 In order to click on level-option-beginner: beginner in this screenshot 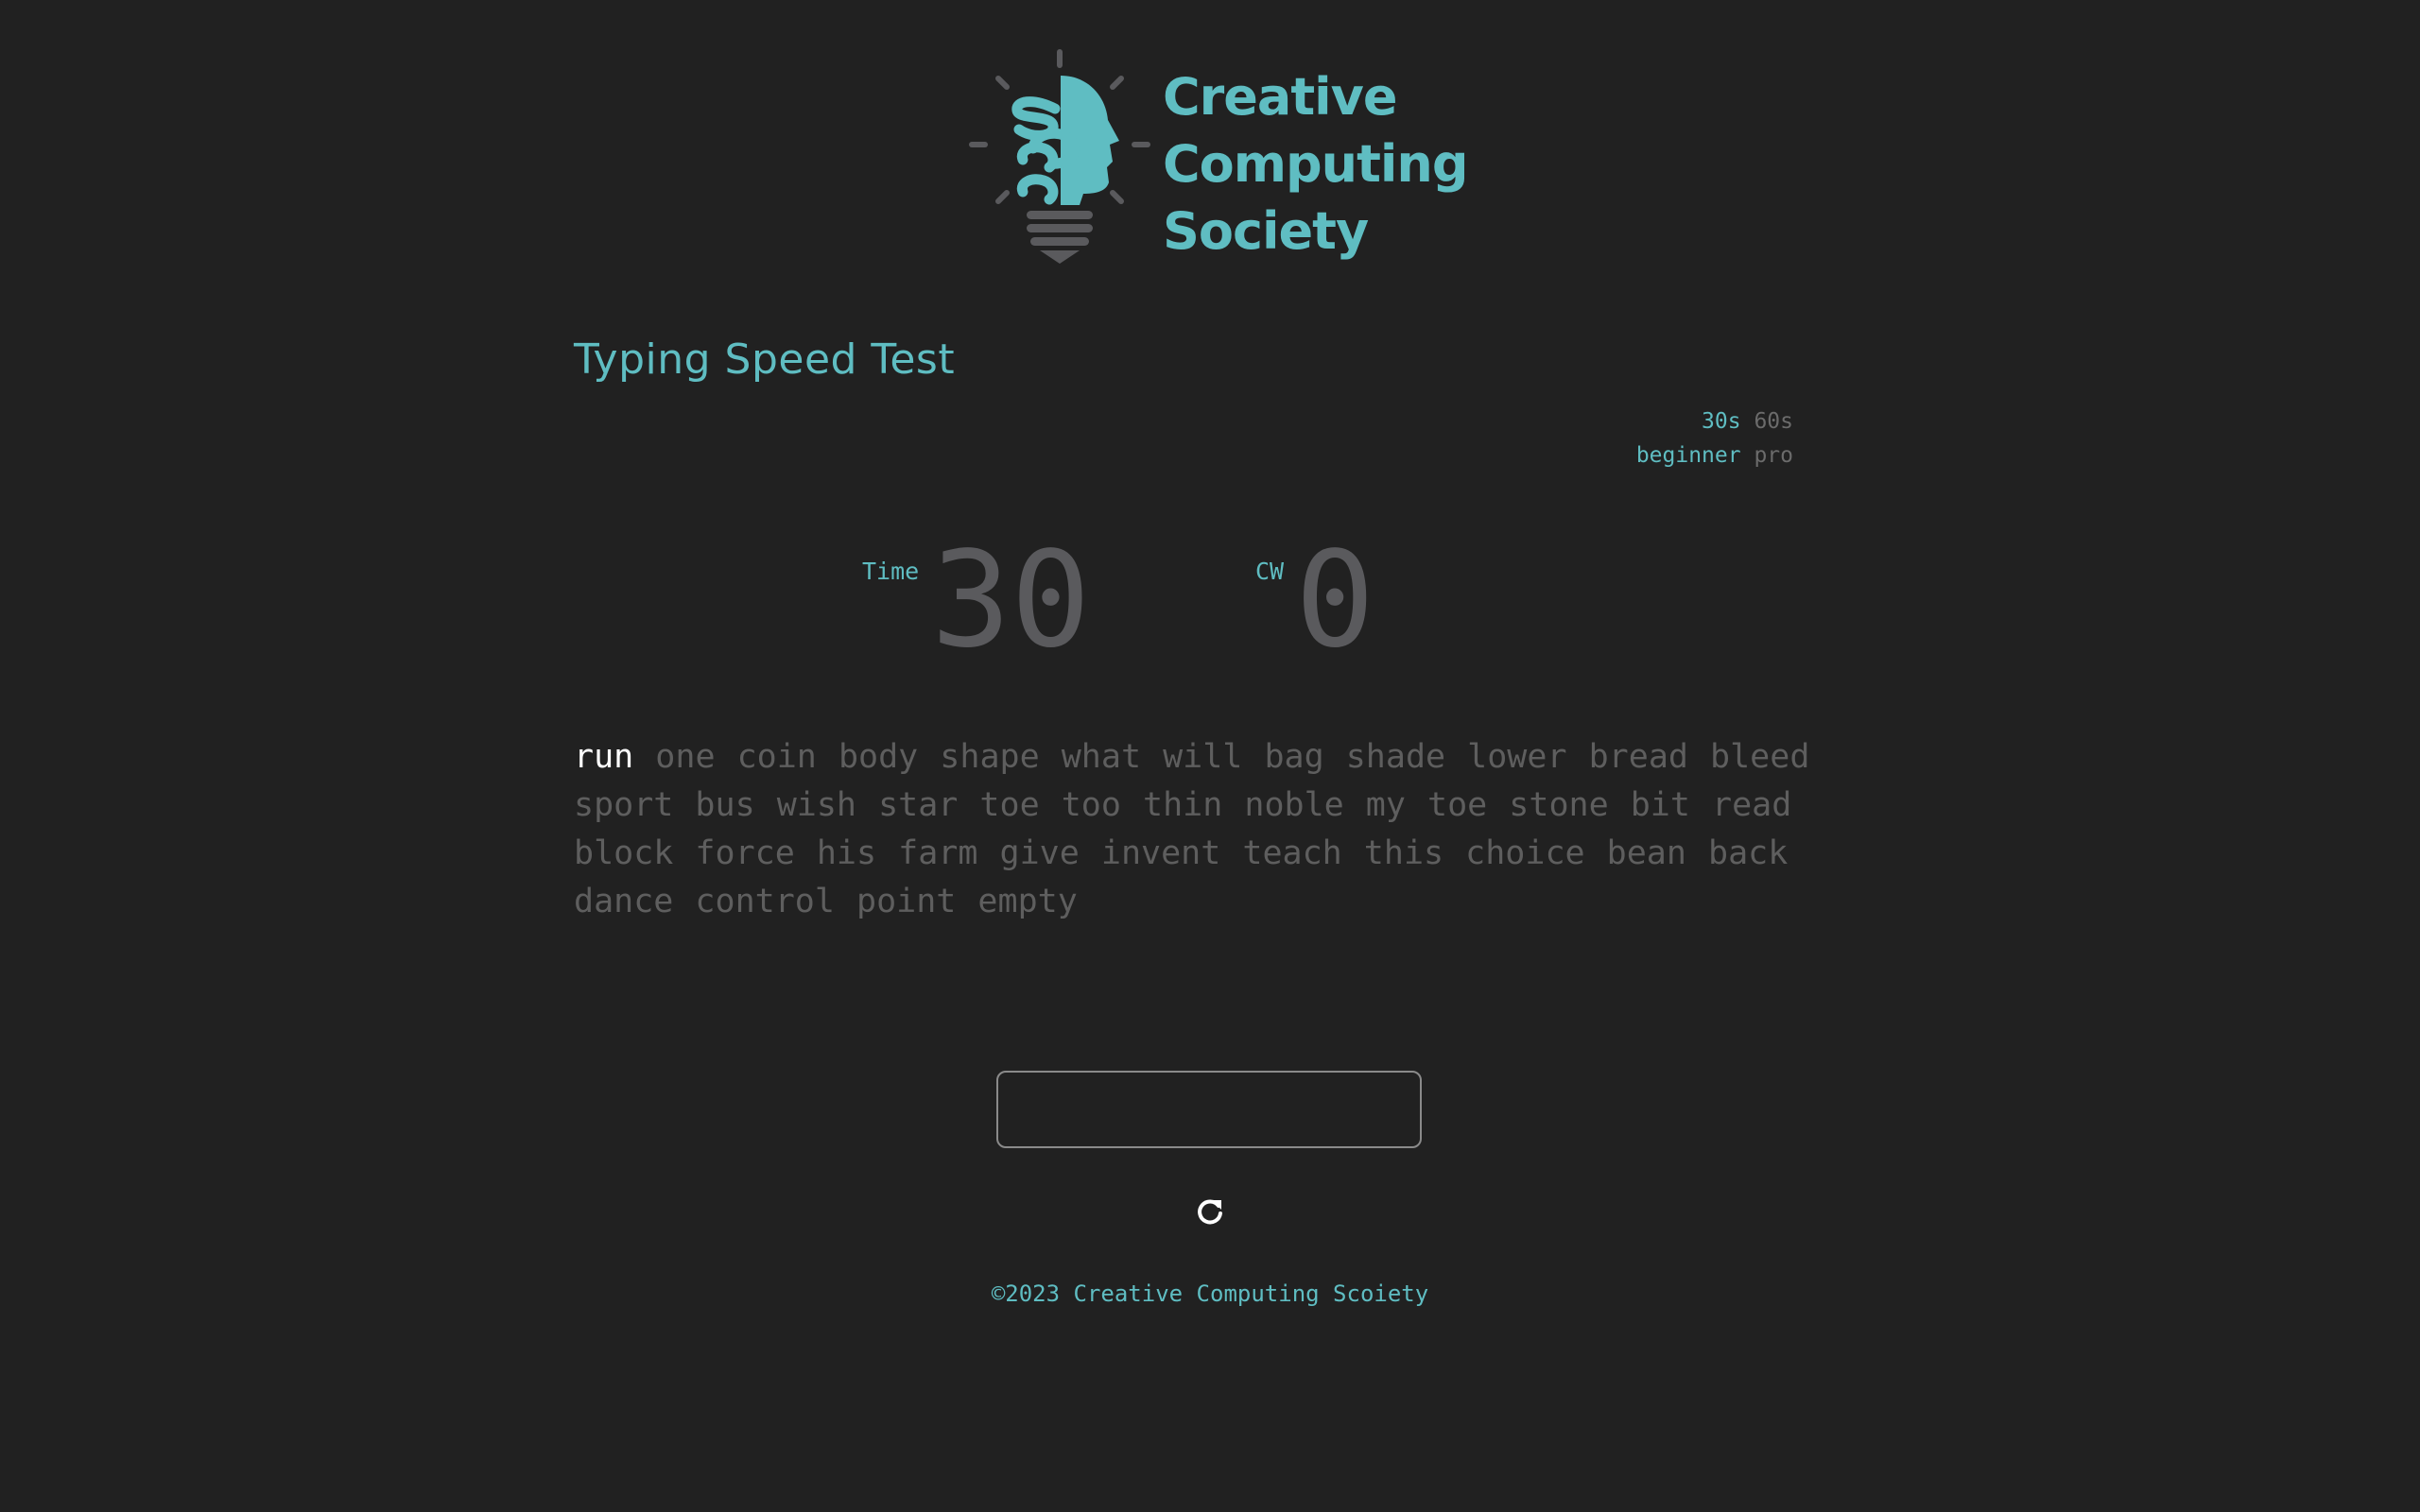, I will do `click(1688, 455)`.